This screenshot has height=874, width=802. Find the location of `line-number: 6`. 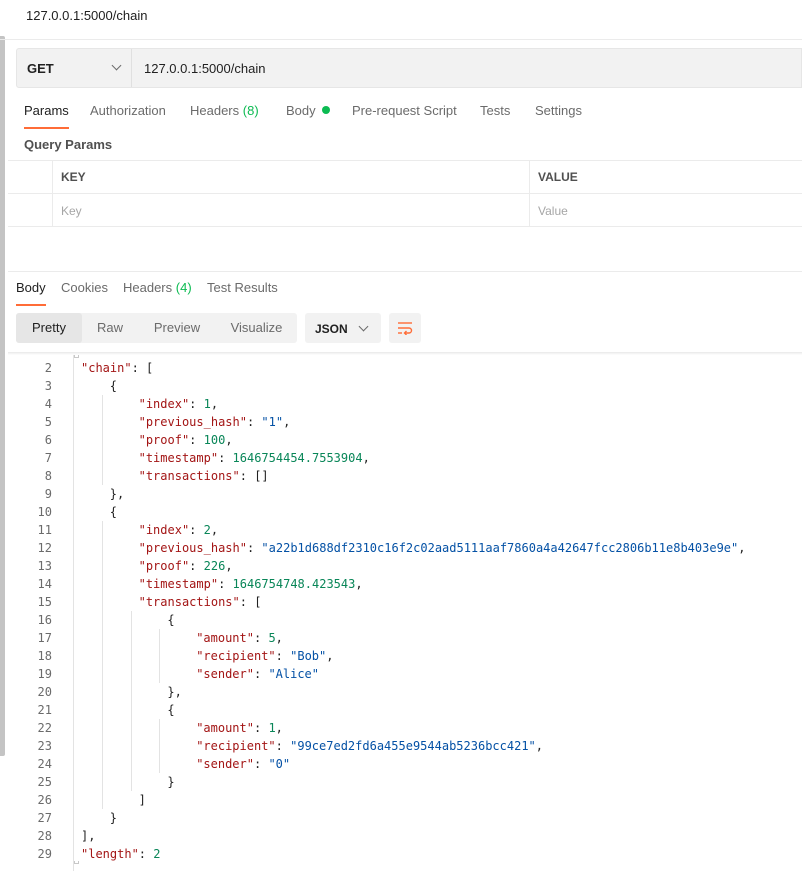

line-number: 6 is located at coordinates (48, 440).